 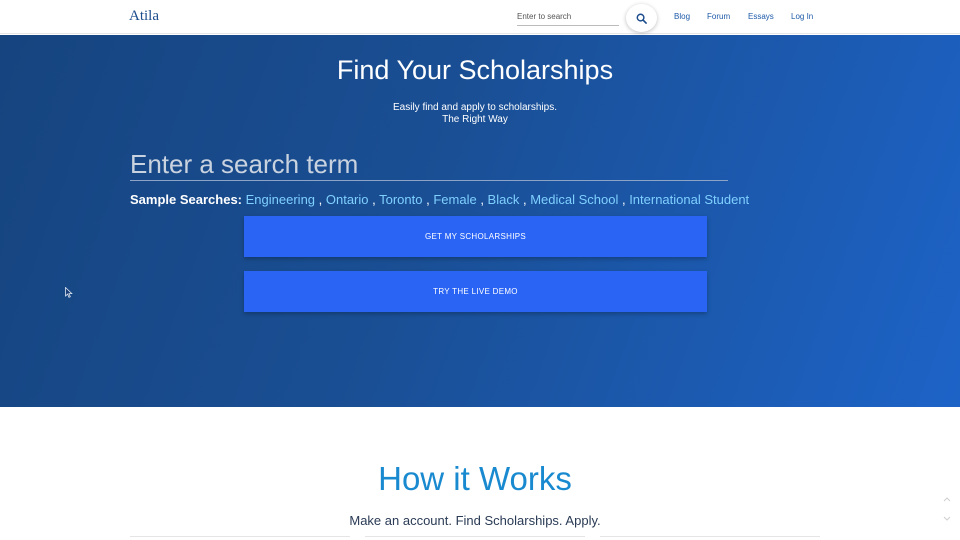 What do you see at coordinates (475, 236) in the screenshot?
I see `get-my-scholarships-button: GET MY SCHOLARSHIPS` at bounding box center [475, 236].